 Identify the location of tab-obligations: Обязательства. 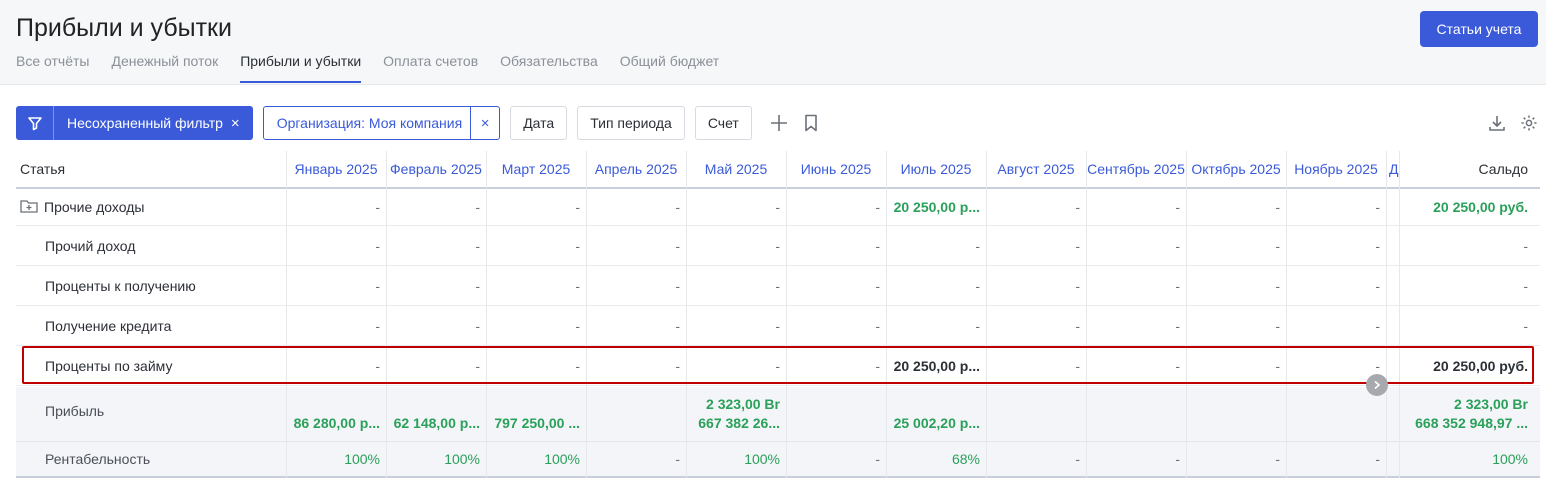
(549, 68).